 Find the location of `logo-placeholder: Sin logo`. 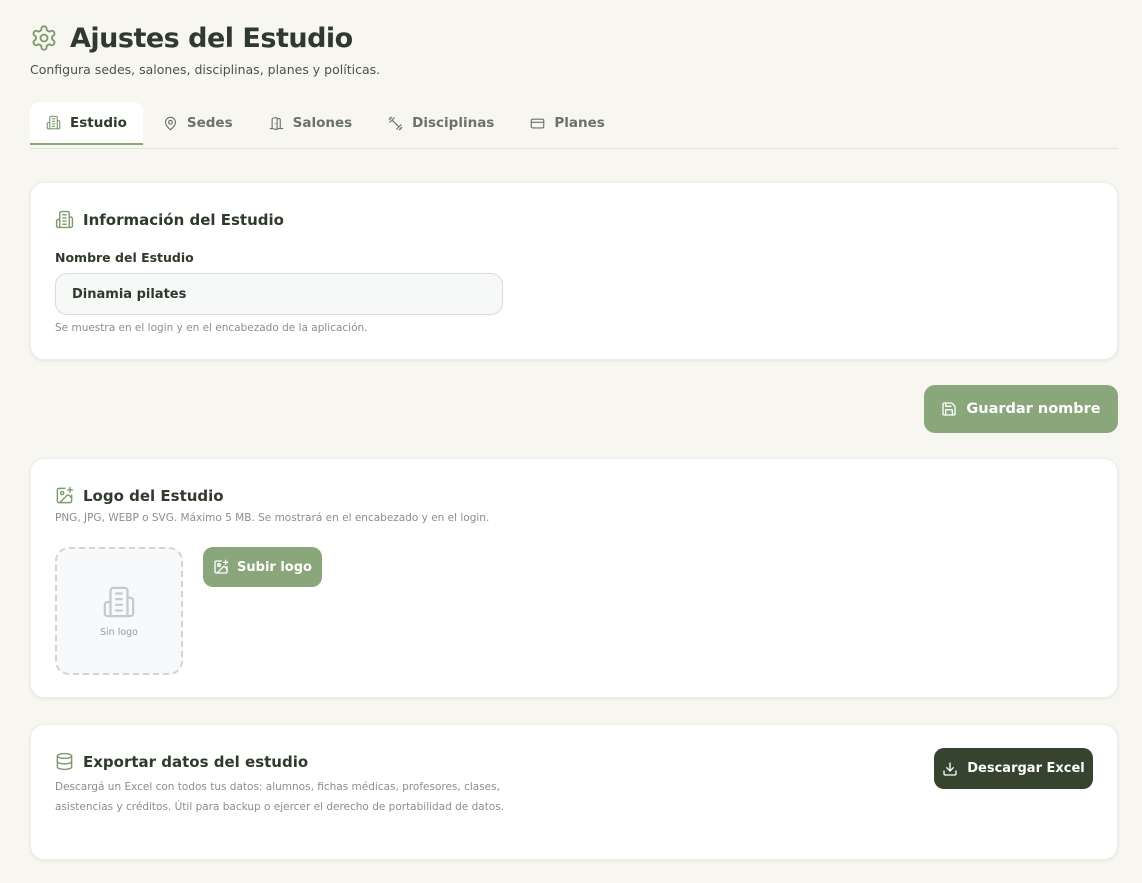

logo-placeholder: Sin logo is located at coordinates (119, 611).